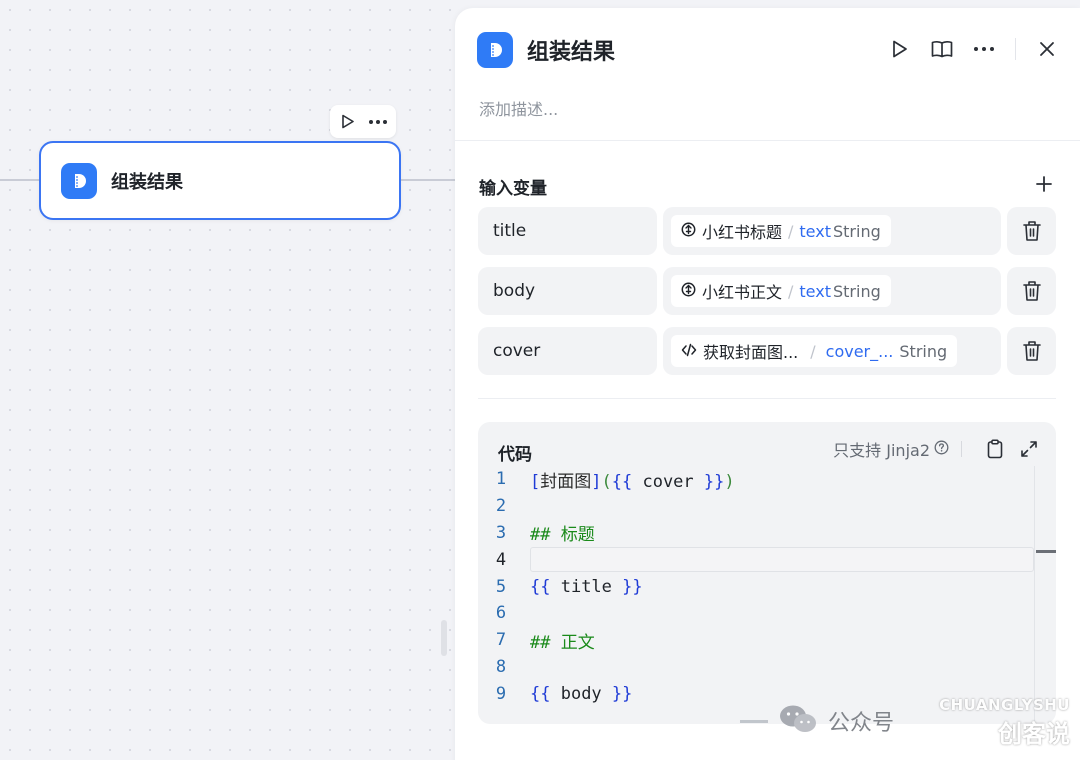  Describe the element at coordinates (444, 638) in the screenshot. I see `panel-resize-handle` at that location.